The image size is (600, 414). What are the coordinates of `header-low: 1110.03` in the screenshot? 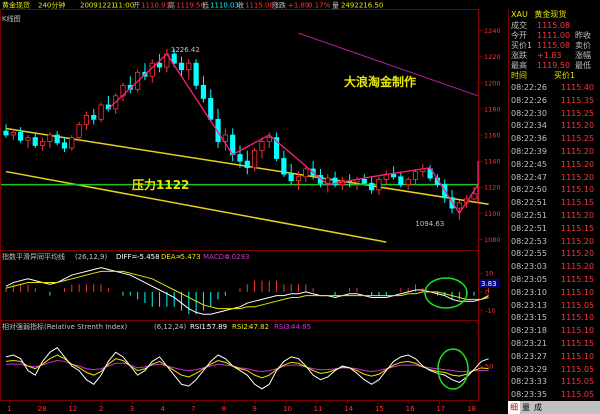 It's located at (224, 6).